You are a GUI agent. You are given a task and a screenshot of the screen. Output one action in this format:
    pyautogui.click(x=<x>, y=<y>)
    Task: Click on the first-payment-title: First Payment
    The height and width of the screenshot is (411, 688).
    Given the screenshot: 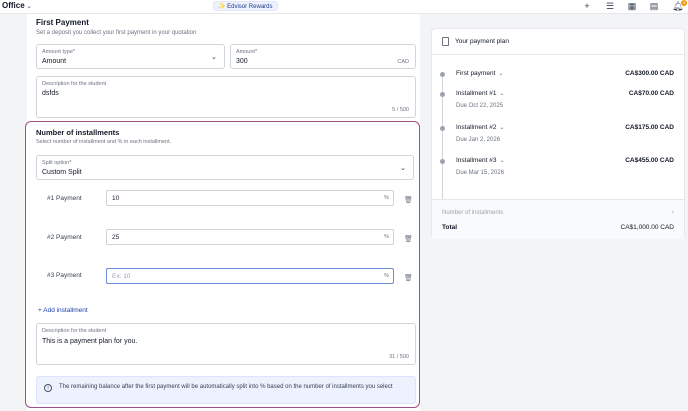 What is the action you would take?
    pyautogui.click(x=62, y=22)
    